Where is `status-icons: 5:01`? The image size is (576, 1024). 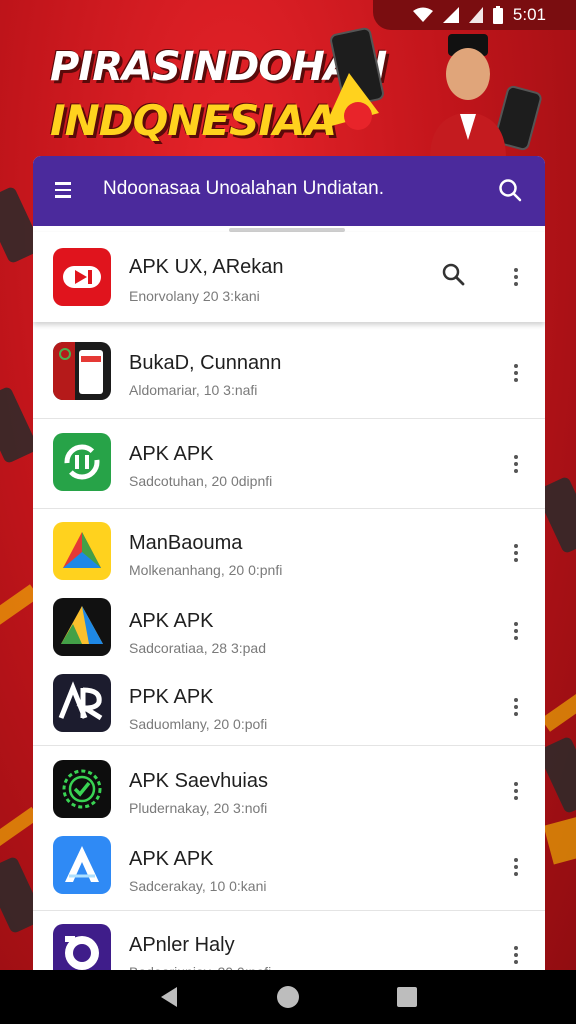
status-icons: 5:01 is located at coordinates (474, 15).